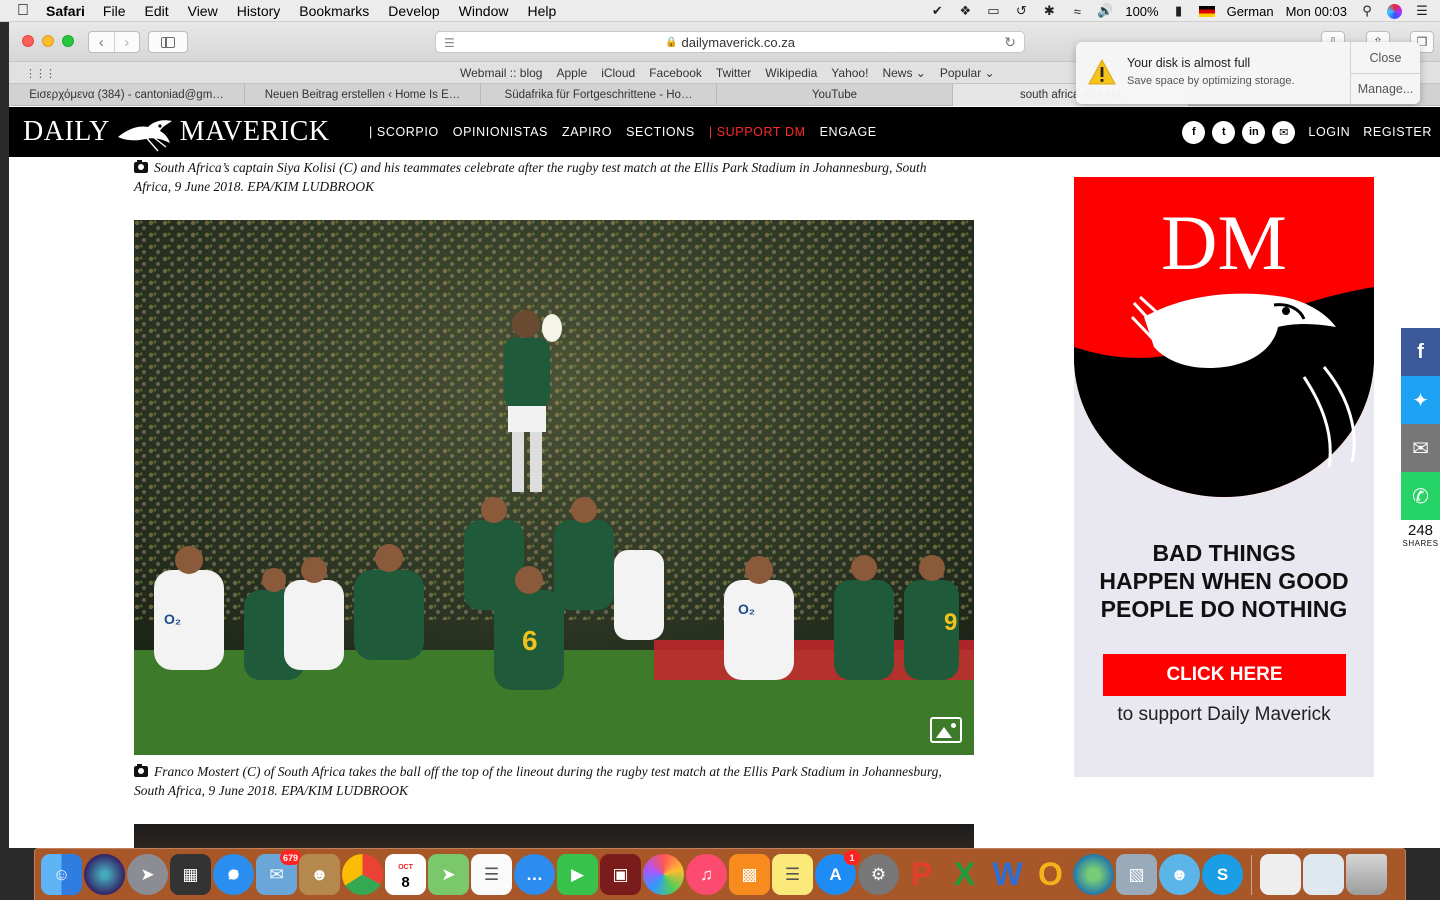  I want to click on close-window-button, so click(28, 41).